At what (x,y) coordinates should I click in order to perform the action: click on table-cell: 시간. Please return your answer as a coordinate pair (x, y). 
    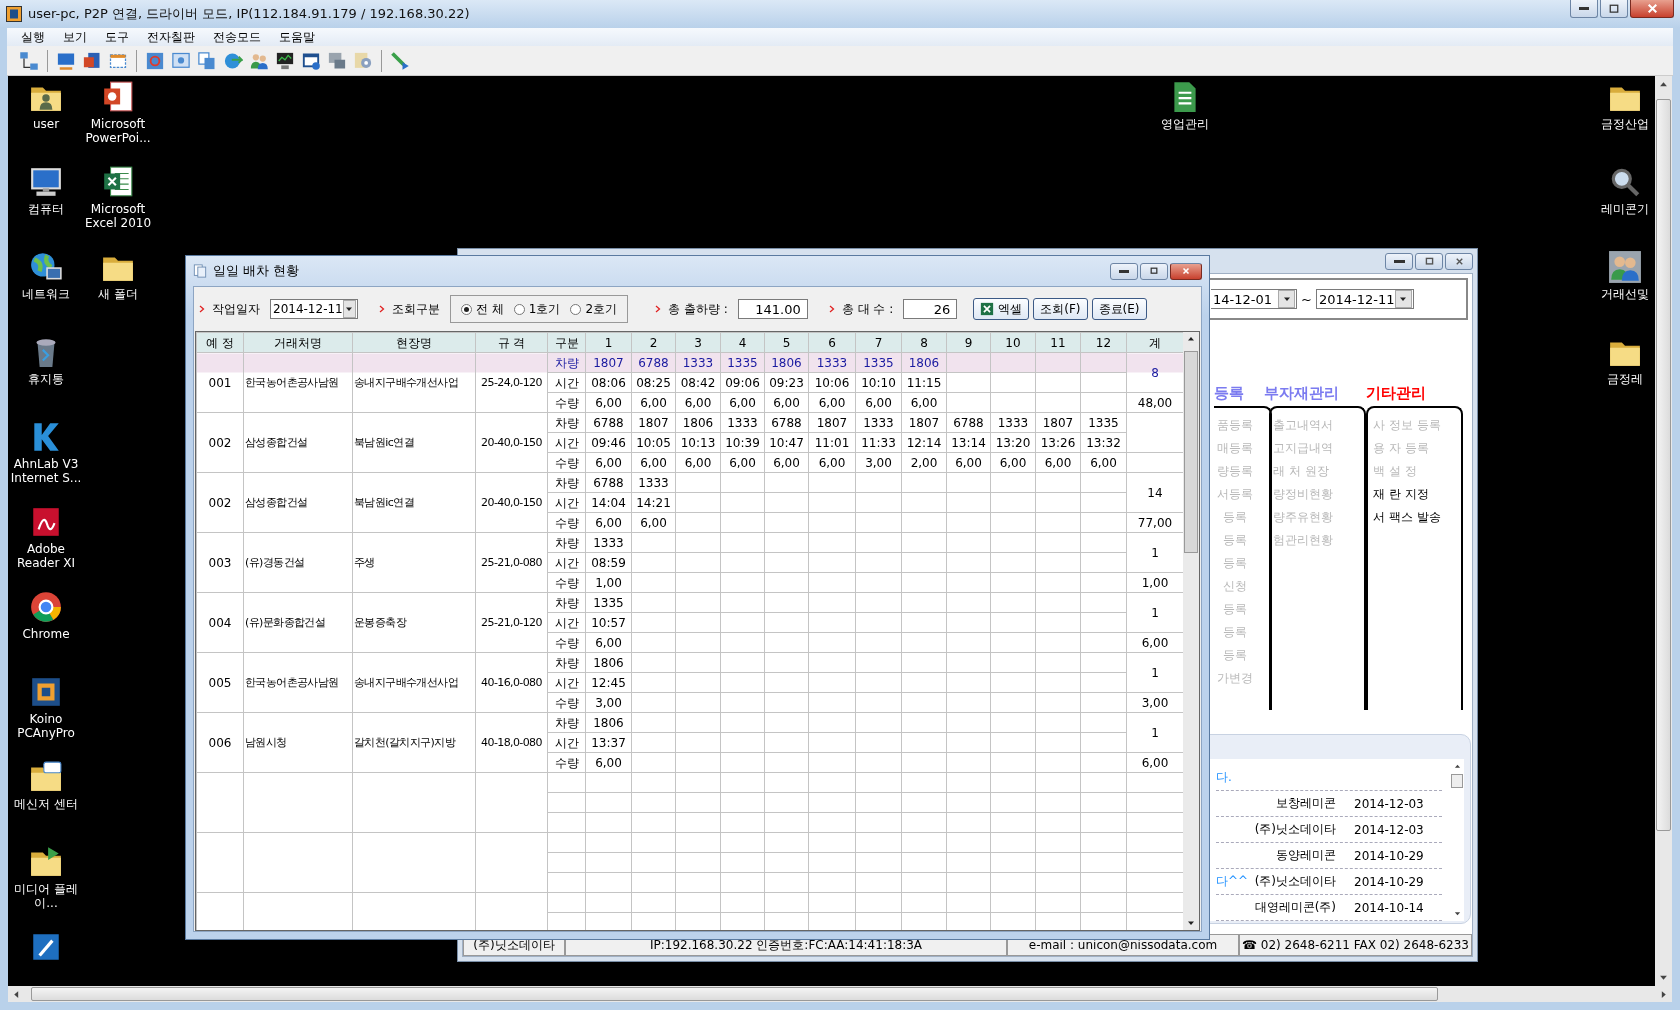
    Looking at the image, I should click on (566, 622).